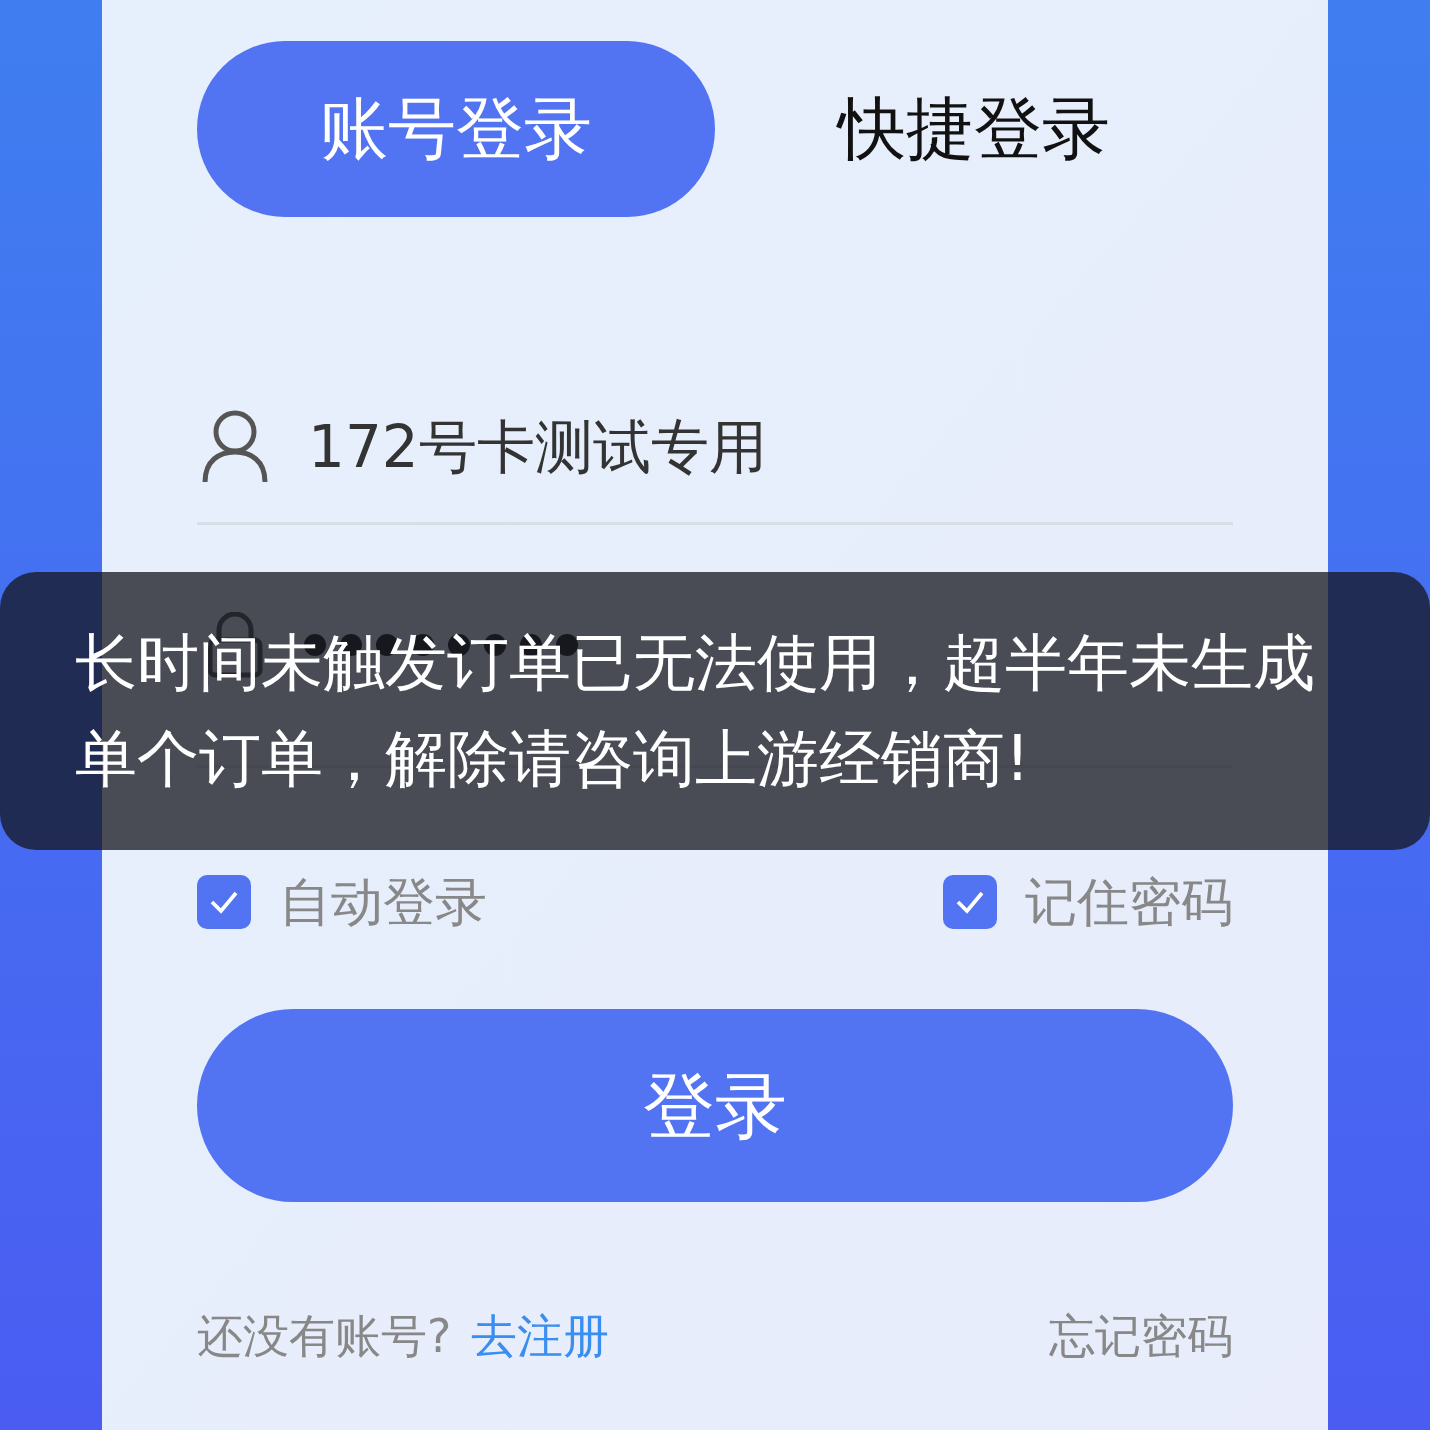  Describe the element at coordinates (715, 1105) in the screenshot. I see `login-button: 登录` at that location.